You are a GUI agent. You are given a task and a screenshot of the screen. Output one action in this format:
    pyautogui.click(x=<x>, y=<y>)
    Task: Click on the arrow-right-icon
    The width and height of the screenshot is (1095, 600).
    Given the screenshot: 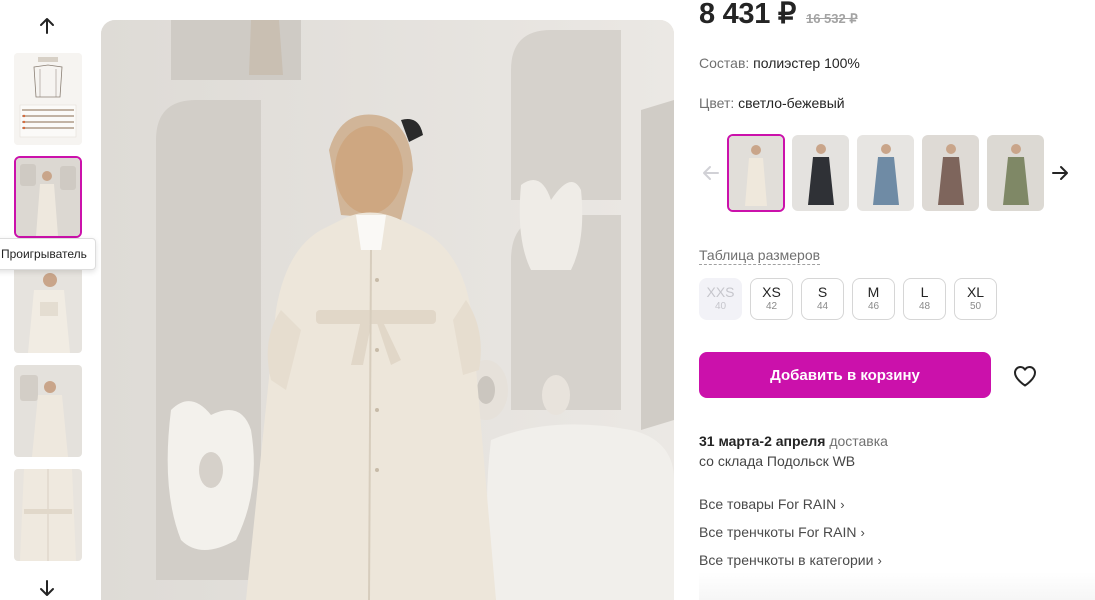 What is the action you would take?
    pyautogui.click(x=1060, y=173)
    